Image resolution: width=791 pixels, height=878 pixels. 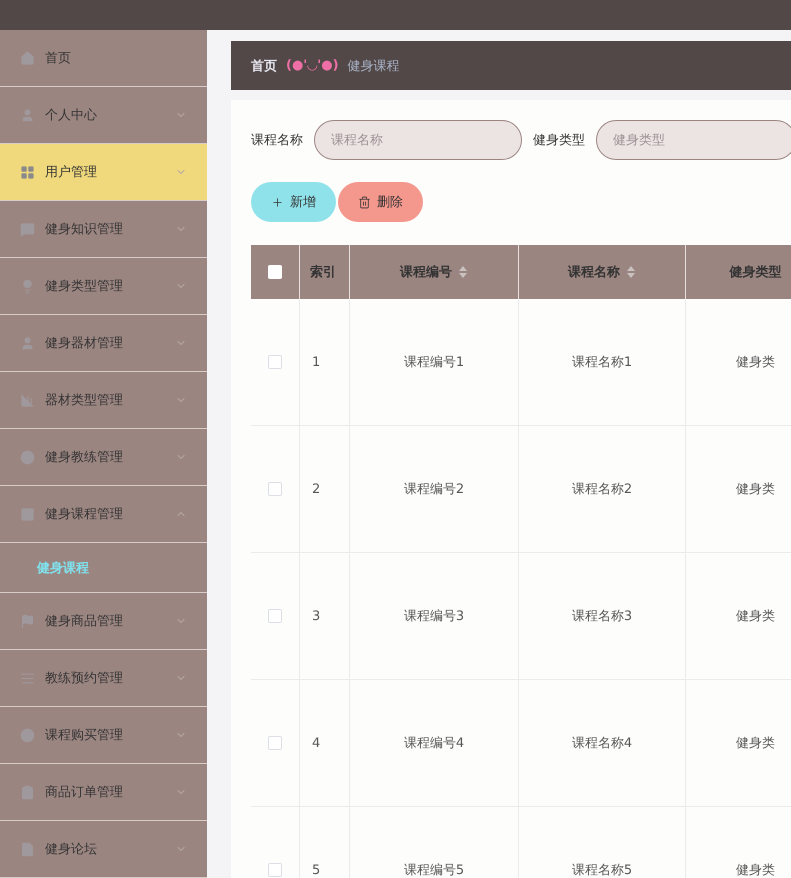 What do you see at coordinates (103, 58) in the screenshot?
I see `sidebar-item: 首页` at bounding box center [103, 58].